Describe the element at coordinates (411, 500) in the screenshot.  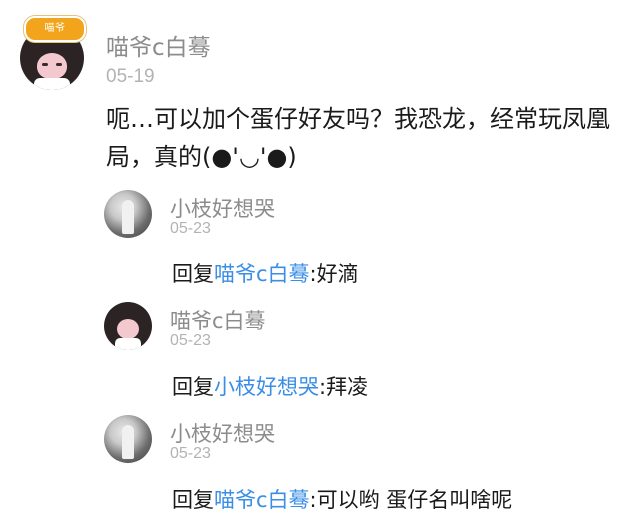
I see `reply-body: :可以哟 蛋仔名叫啥呢` at that location.